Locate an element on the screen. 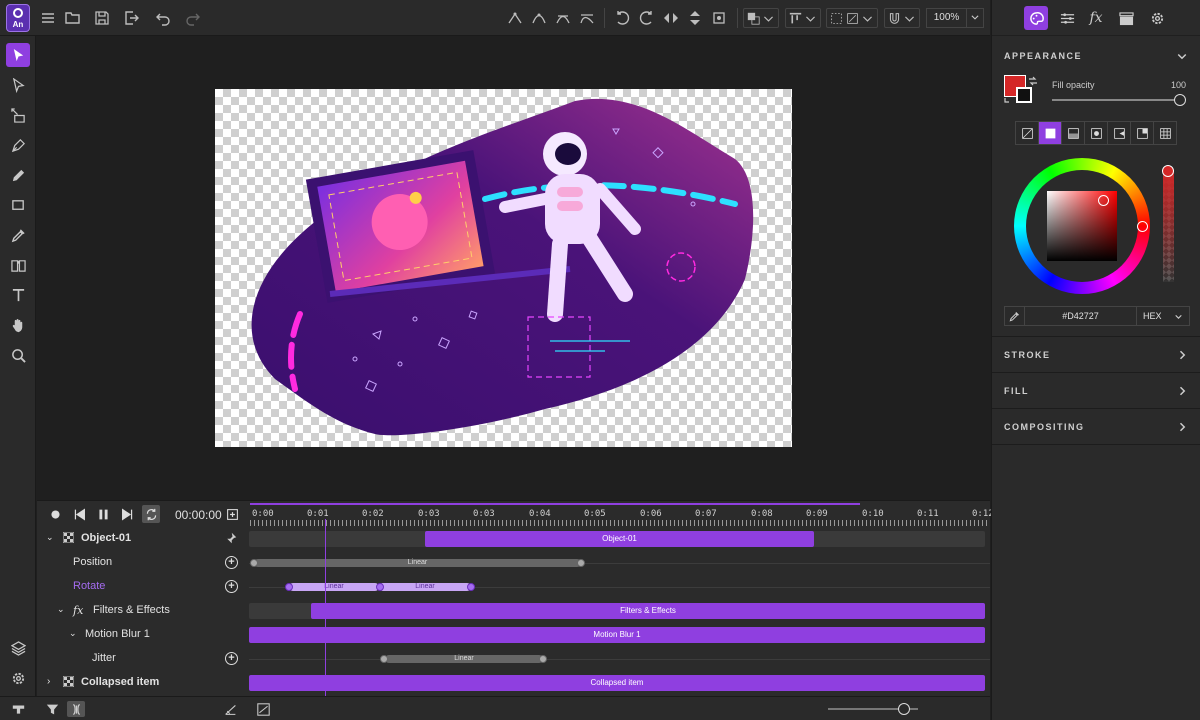  sliders-tab-icon is located at coordinates (1067, 18).